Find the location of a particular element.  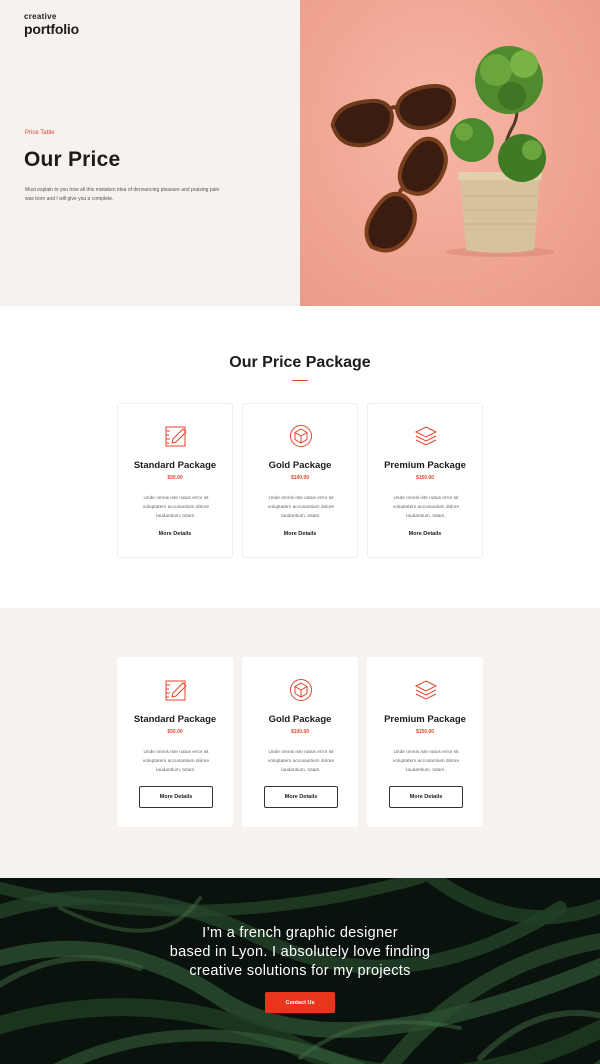

section-title-underline is located at coordinates (300, 380).